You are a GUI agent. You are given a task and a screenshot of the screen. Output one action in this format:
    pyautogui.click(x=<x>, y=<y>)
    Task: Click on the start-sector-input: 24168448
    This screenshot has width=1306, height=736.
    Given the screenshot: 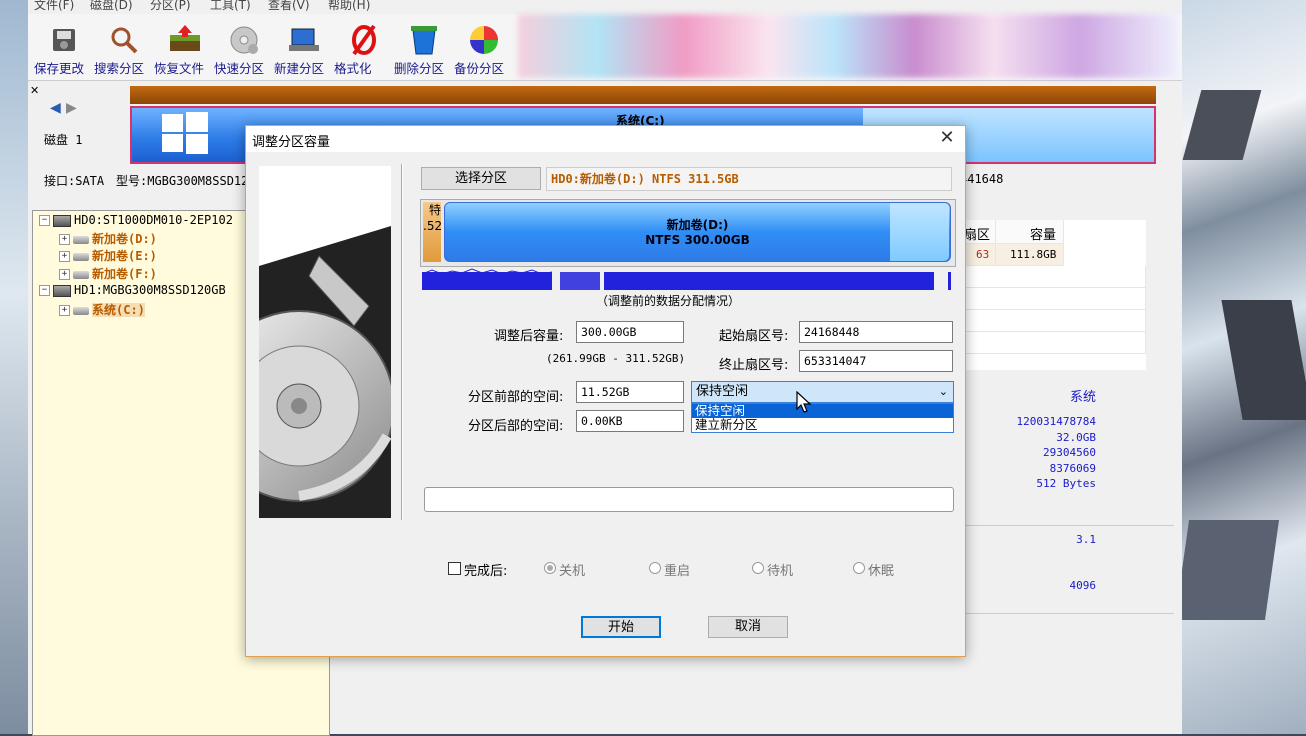 What is the action you would take?
    pyautogui.click(x=876, y=332)
    